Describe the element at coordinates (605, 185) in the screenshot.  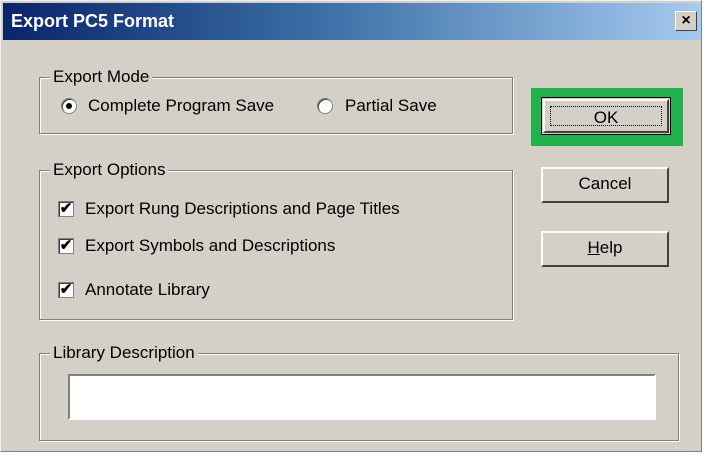
I see `cancel-button: Cancel` at that location.